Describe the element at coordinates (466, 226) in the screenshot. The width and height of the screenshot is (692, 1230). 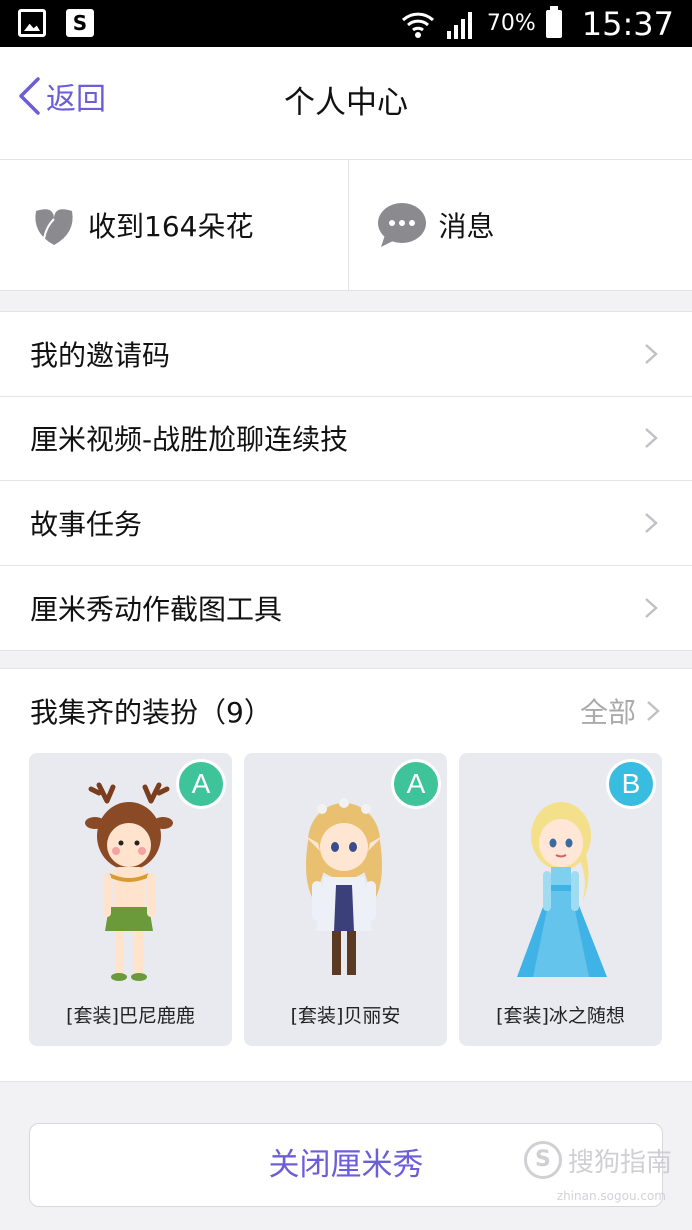
I see `messages-label: 消息` at that location.